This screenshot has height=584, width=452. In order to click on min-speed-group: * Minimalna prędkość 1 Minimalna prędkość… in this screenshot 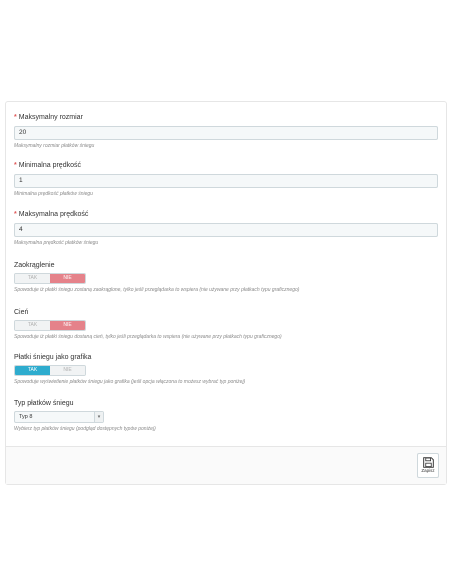, I will do `click(227, 179)`.